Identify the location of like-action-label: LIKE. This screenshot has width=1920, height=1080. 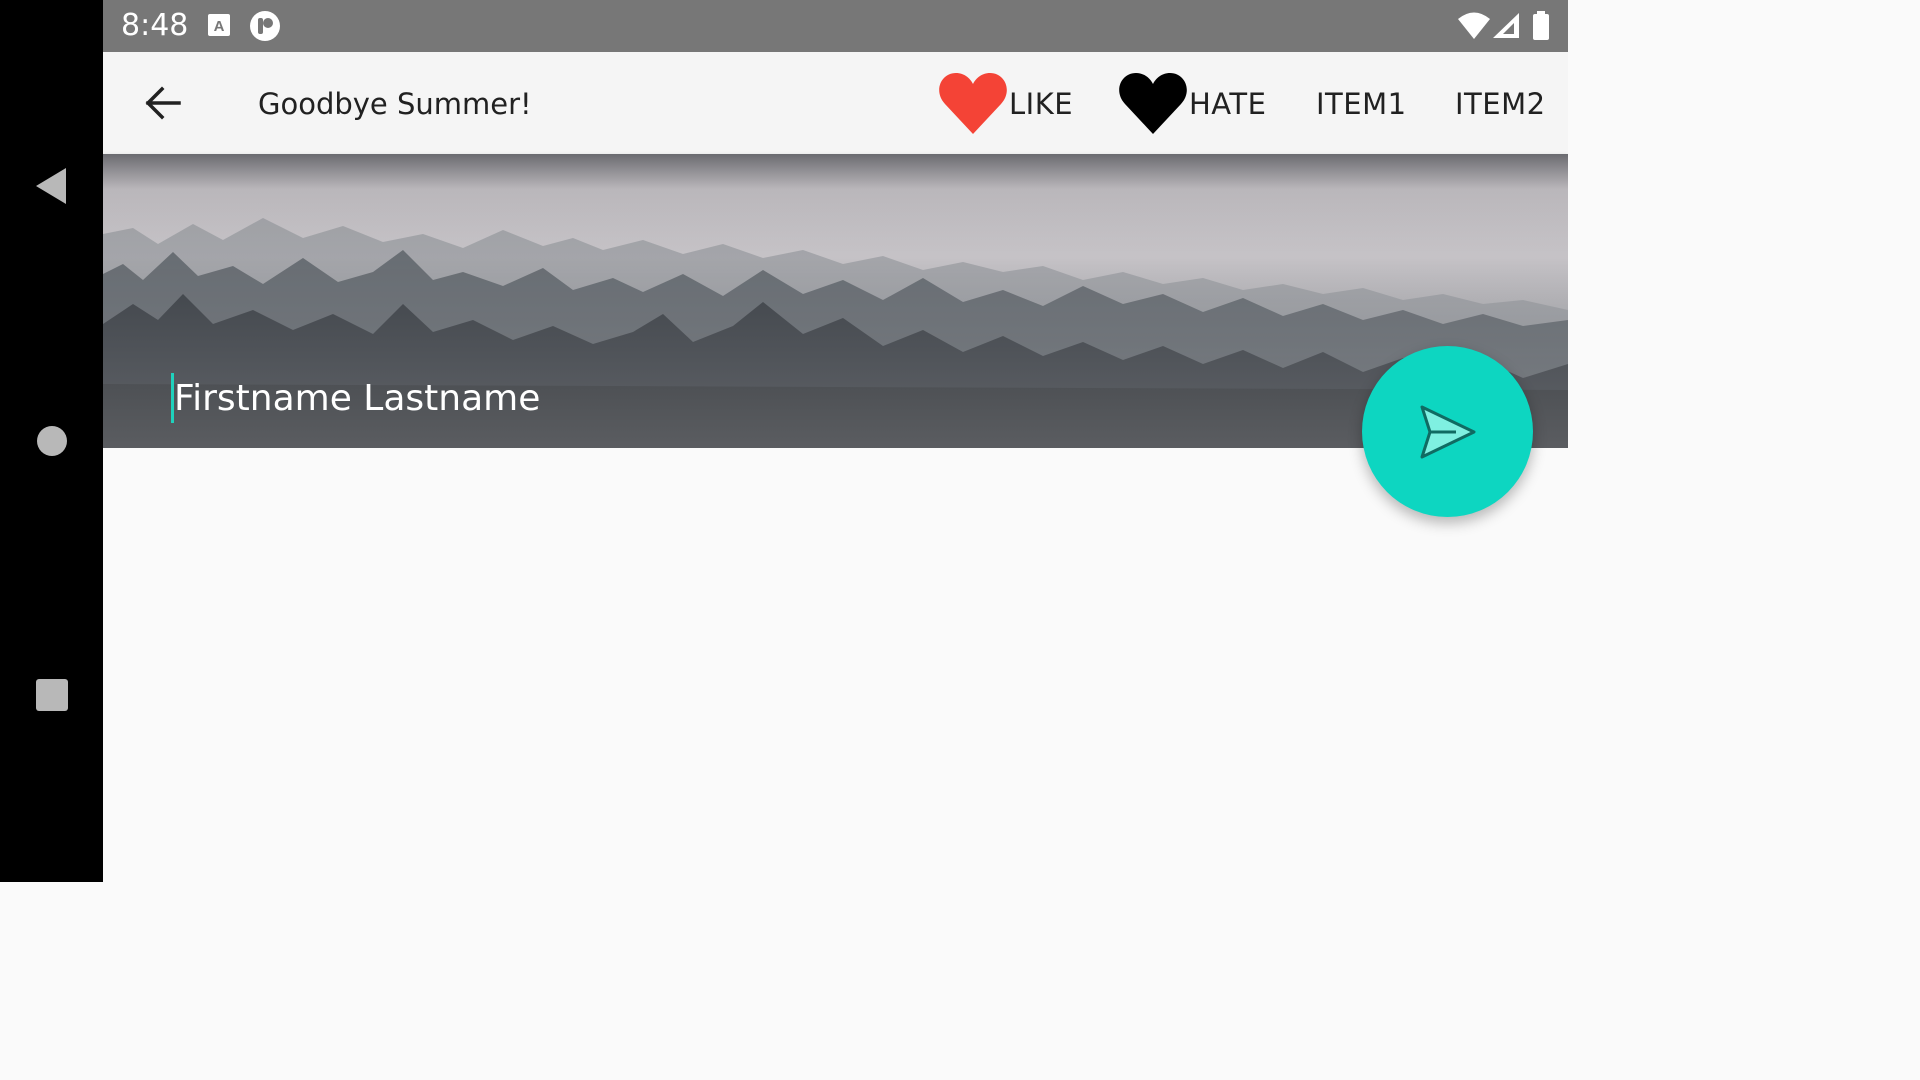
(1041, 104).